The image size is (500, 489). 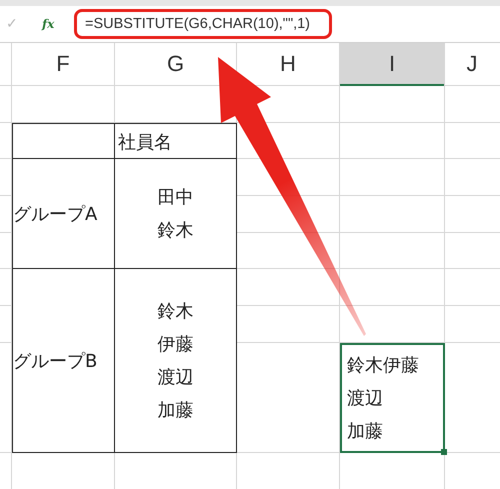 What do you see at coordinates (63, 64) in the screenshot?
I see `column-header: F` at bounding box center [63, 64].